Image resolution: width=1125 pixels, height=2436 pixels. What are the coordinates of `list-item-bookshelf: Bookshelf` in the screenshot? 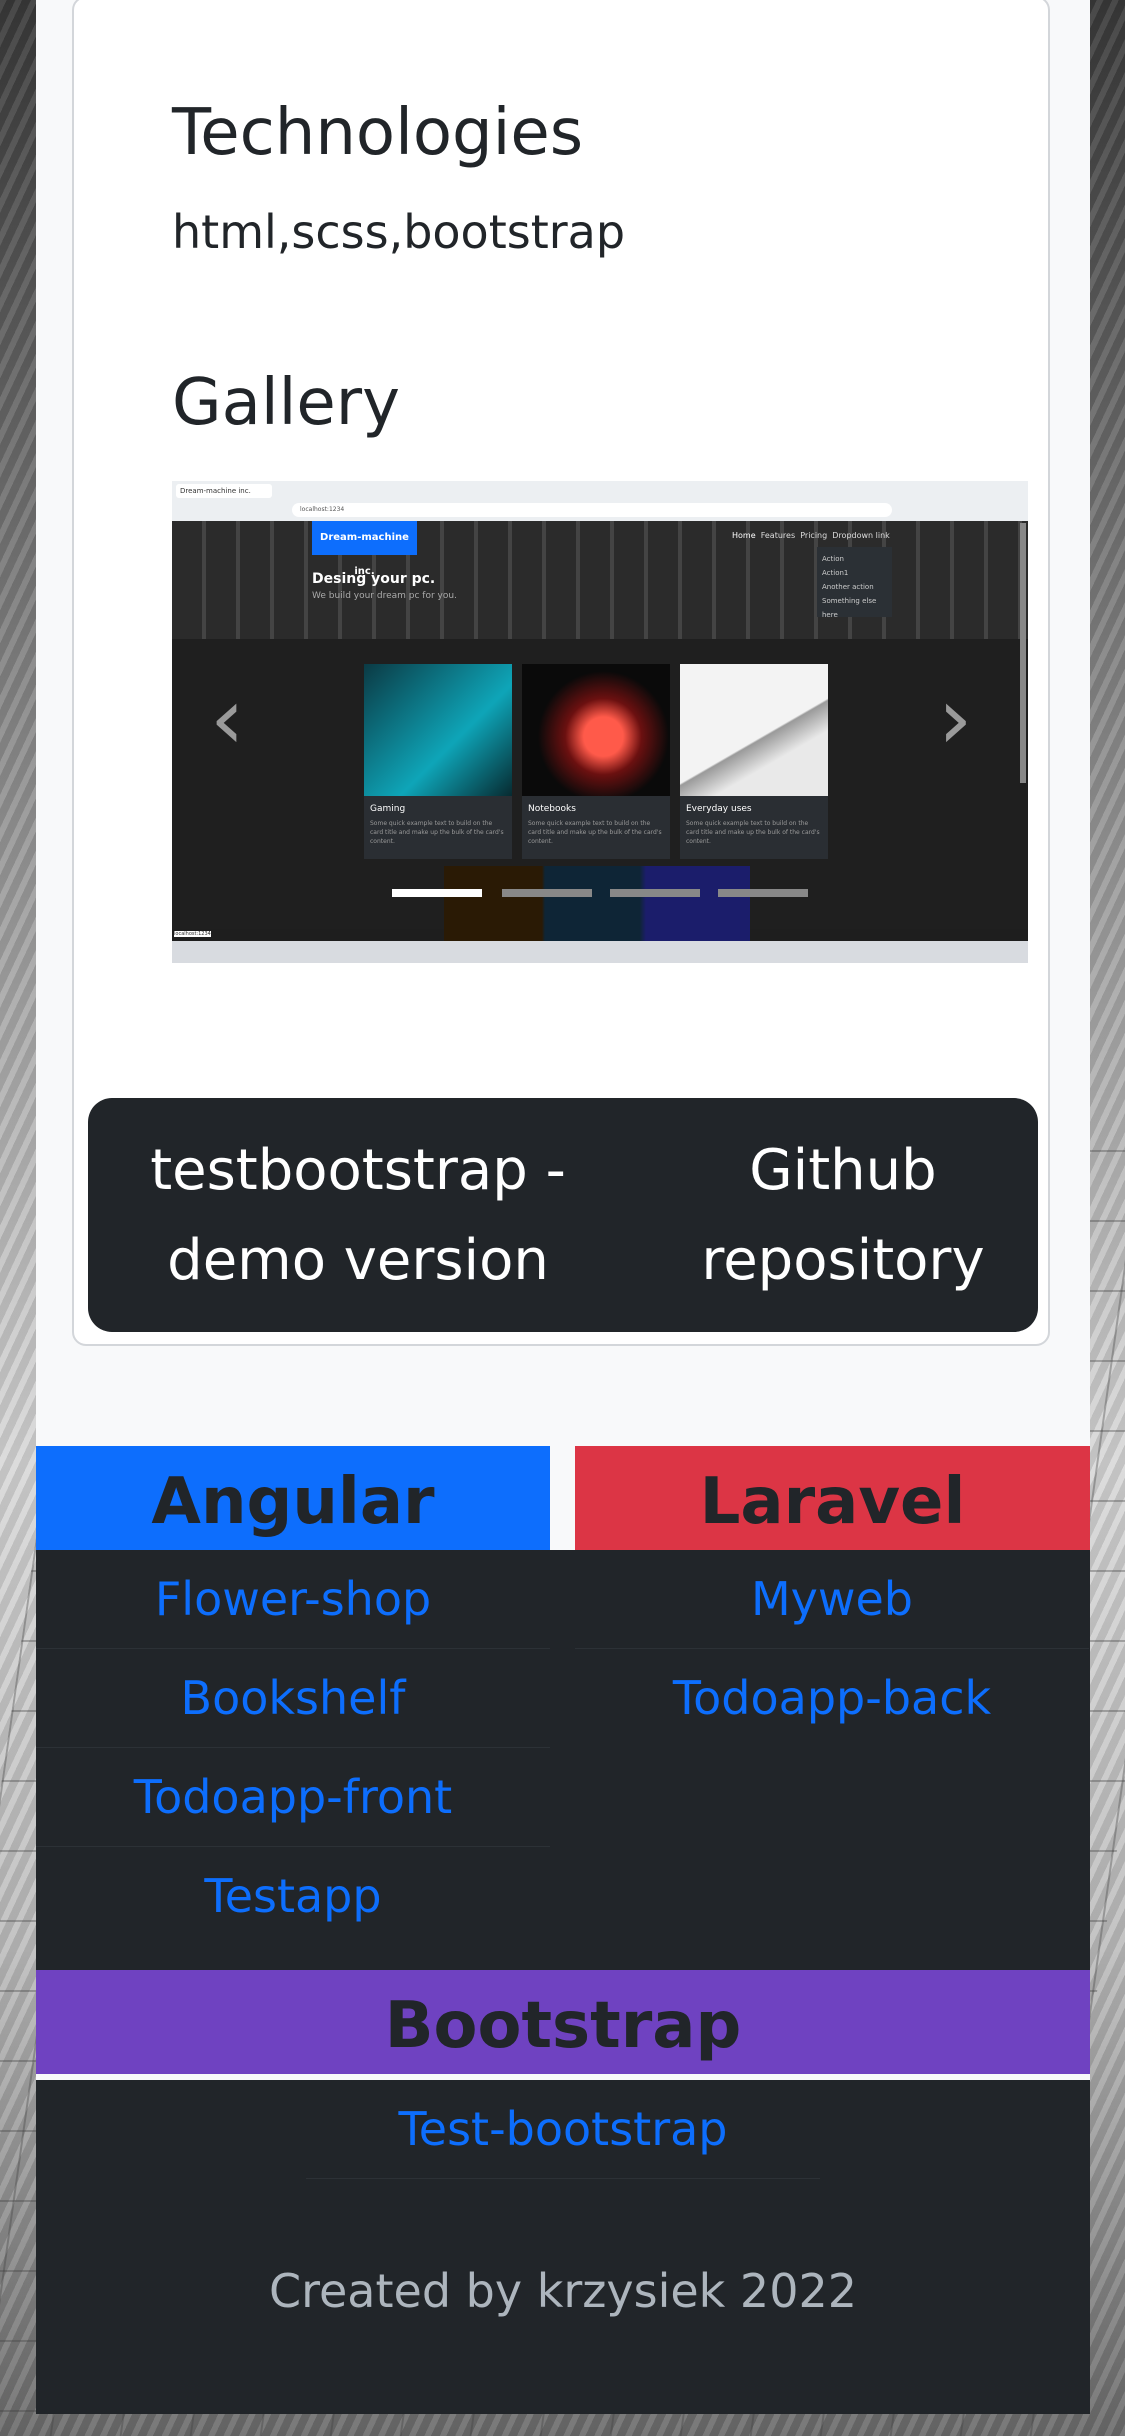 It's located at (293, 1698).